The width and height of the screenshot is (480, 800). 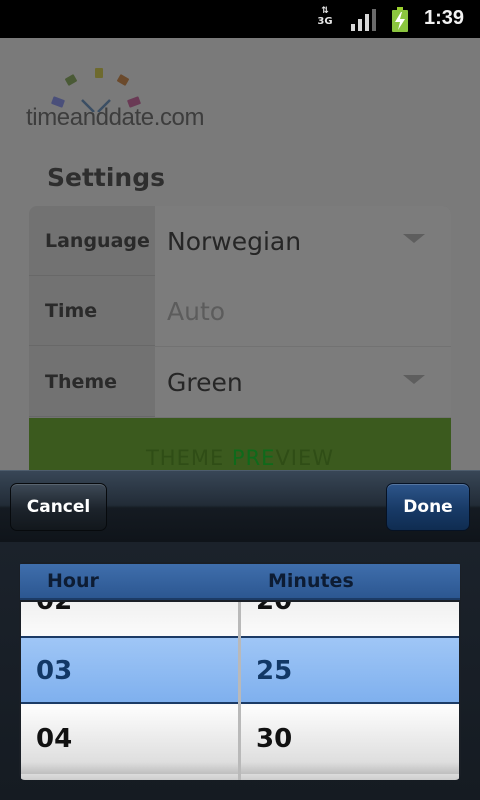 What do you see at coordinates (240, 506) in the screenshot?
I see `picker-toolbar: Cancel Done` at bounding box center [240, 506].